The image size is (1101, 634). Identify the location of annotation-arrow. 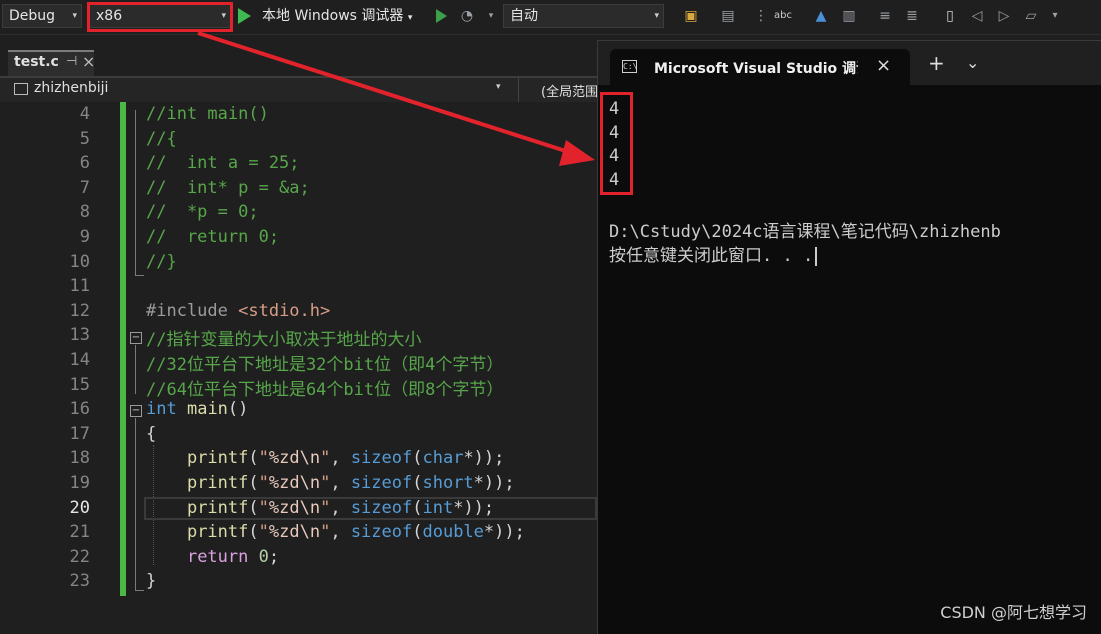
(396, 98).